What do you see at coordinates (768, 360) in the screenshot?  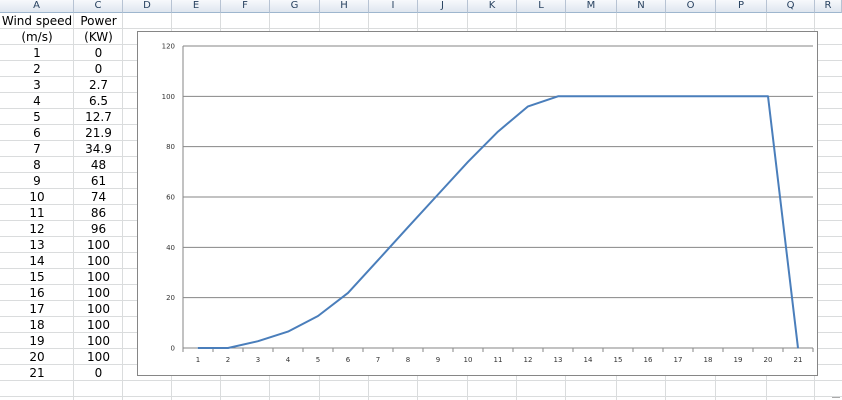 I see `x-tick-label: 20` at bounding box center [768, 360].